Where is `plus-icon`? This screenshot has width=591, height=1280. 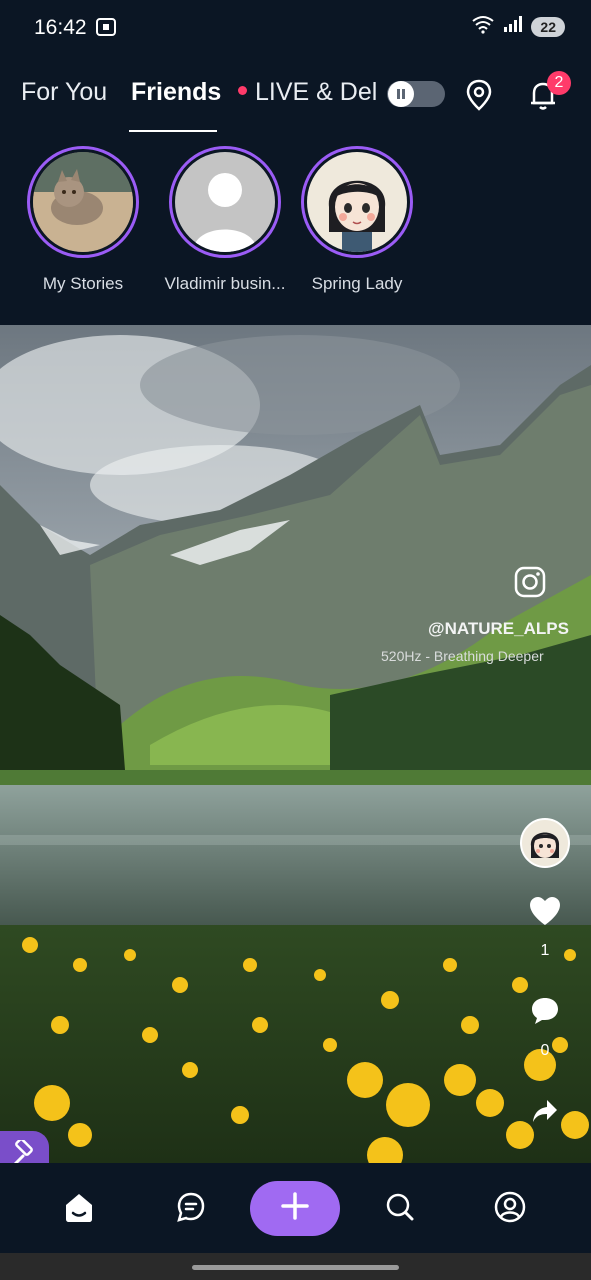
plus-icon is located at coordinates (295, 1208).